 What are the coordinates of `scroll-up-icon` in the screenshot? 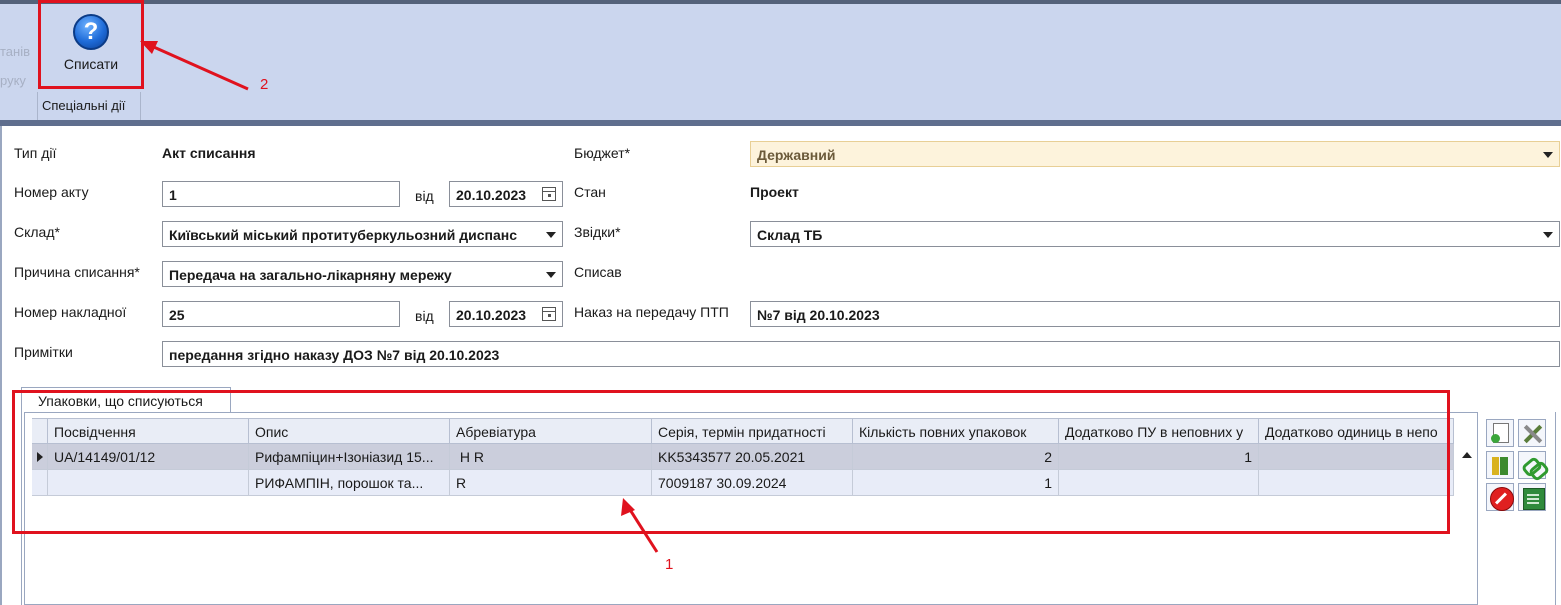 It's located at (1467, 455).